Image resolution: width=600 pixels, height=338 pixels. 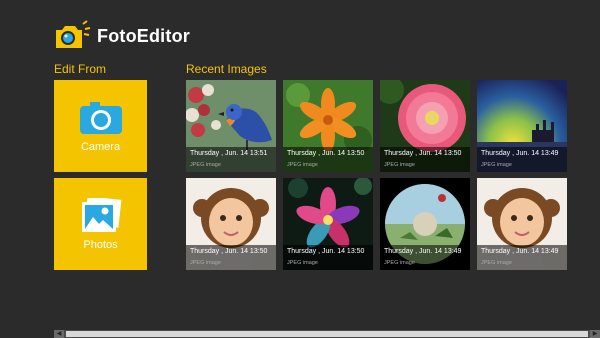 I want to click on photos-tile: Photos, so click(x=100, y=224).